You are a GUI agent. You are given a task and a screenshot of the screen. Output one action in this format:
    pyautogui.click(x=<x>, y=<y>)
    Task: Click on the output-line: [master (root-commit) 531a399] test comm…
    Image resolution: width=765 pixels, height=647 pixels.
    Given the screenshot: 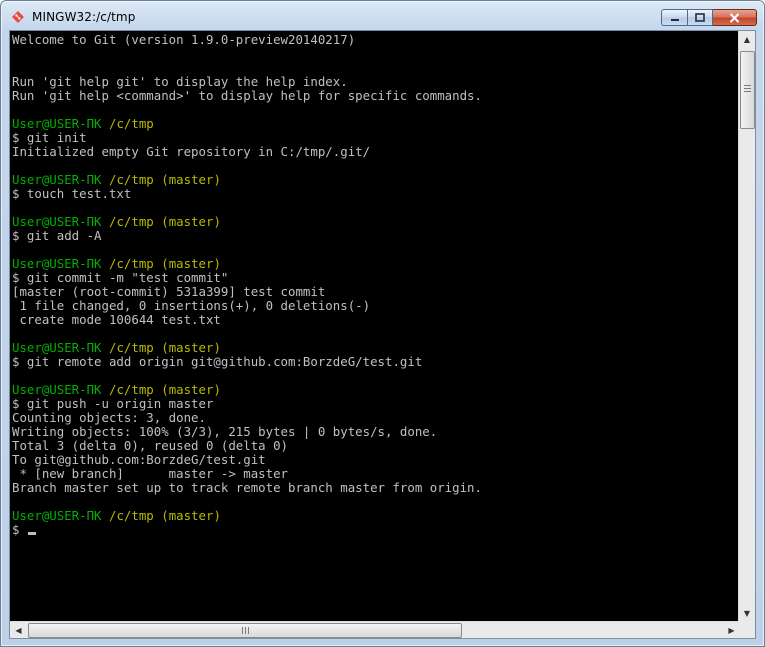 What is the action you would take?
    pyautogui.click(x=169, y=291)
    